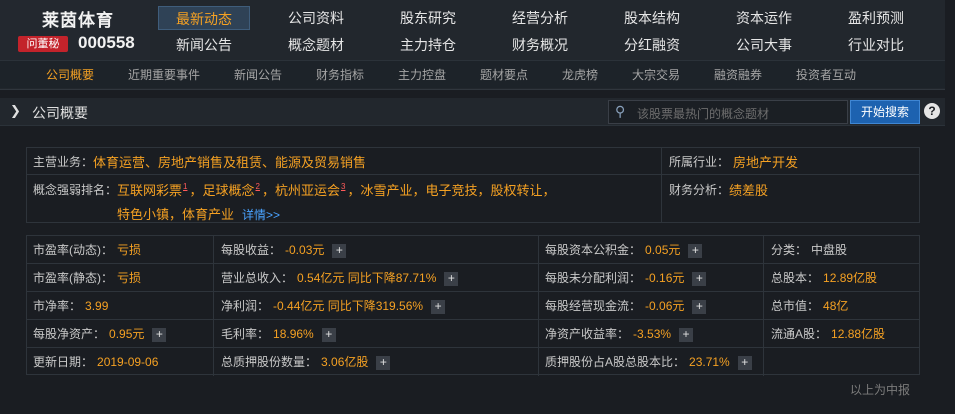 Image resolution: width=955 pixels, height=414 pixels. Describe the element at coordinates (43, 44) in the screenshot. I see `ask-secretary-badge: 问董秘` at that location.